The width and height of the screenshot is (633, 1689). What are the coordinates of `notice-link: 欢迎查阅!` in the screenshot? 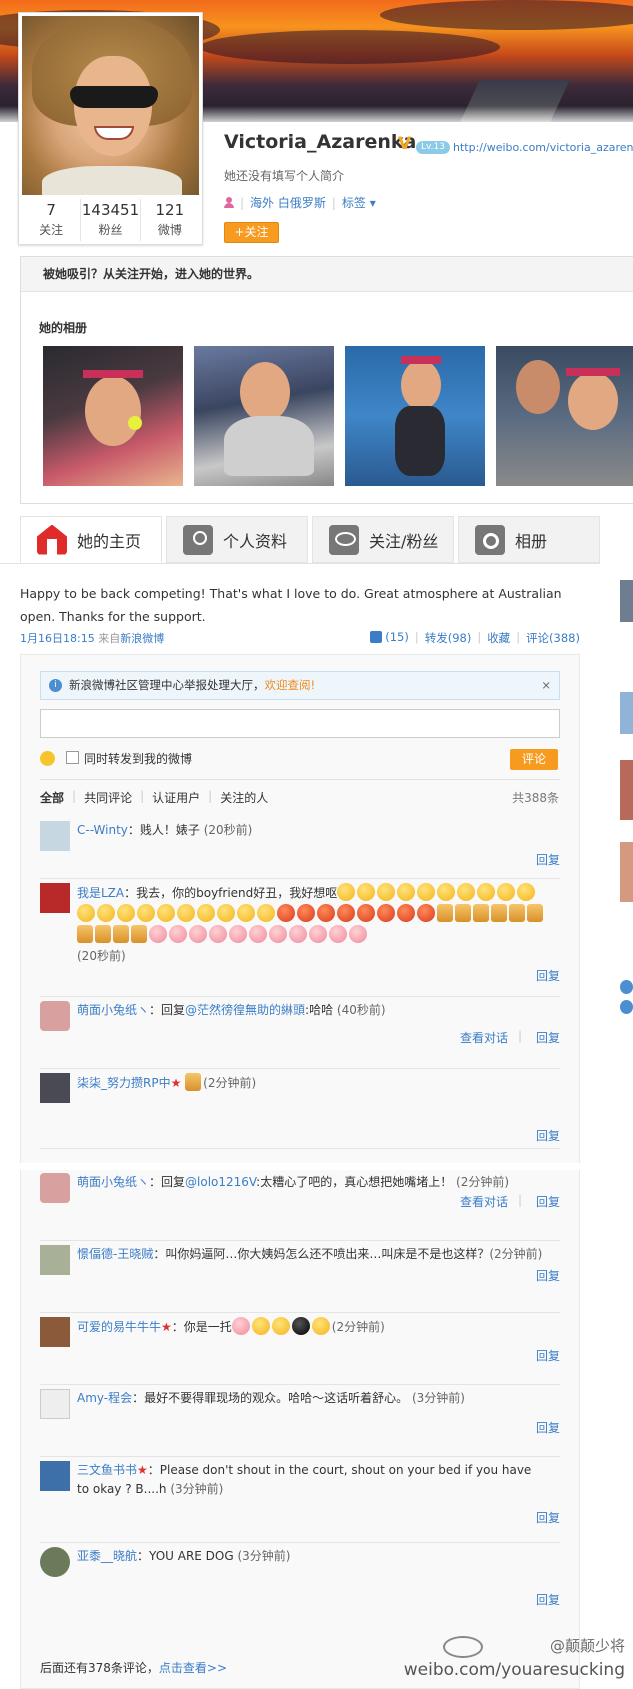 It's located at (290, 685).